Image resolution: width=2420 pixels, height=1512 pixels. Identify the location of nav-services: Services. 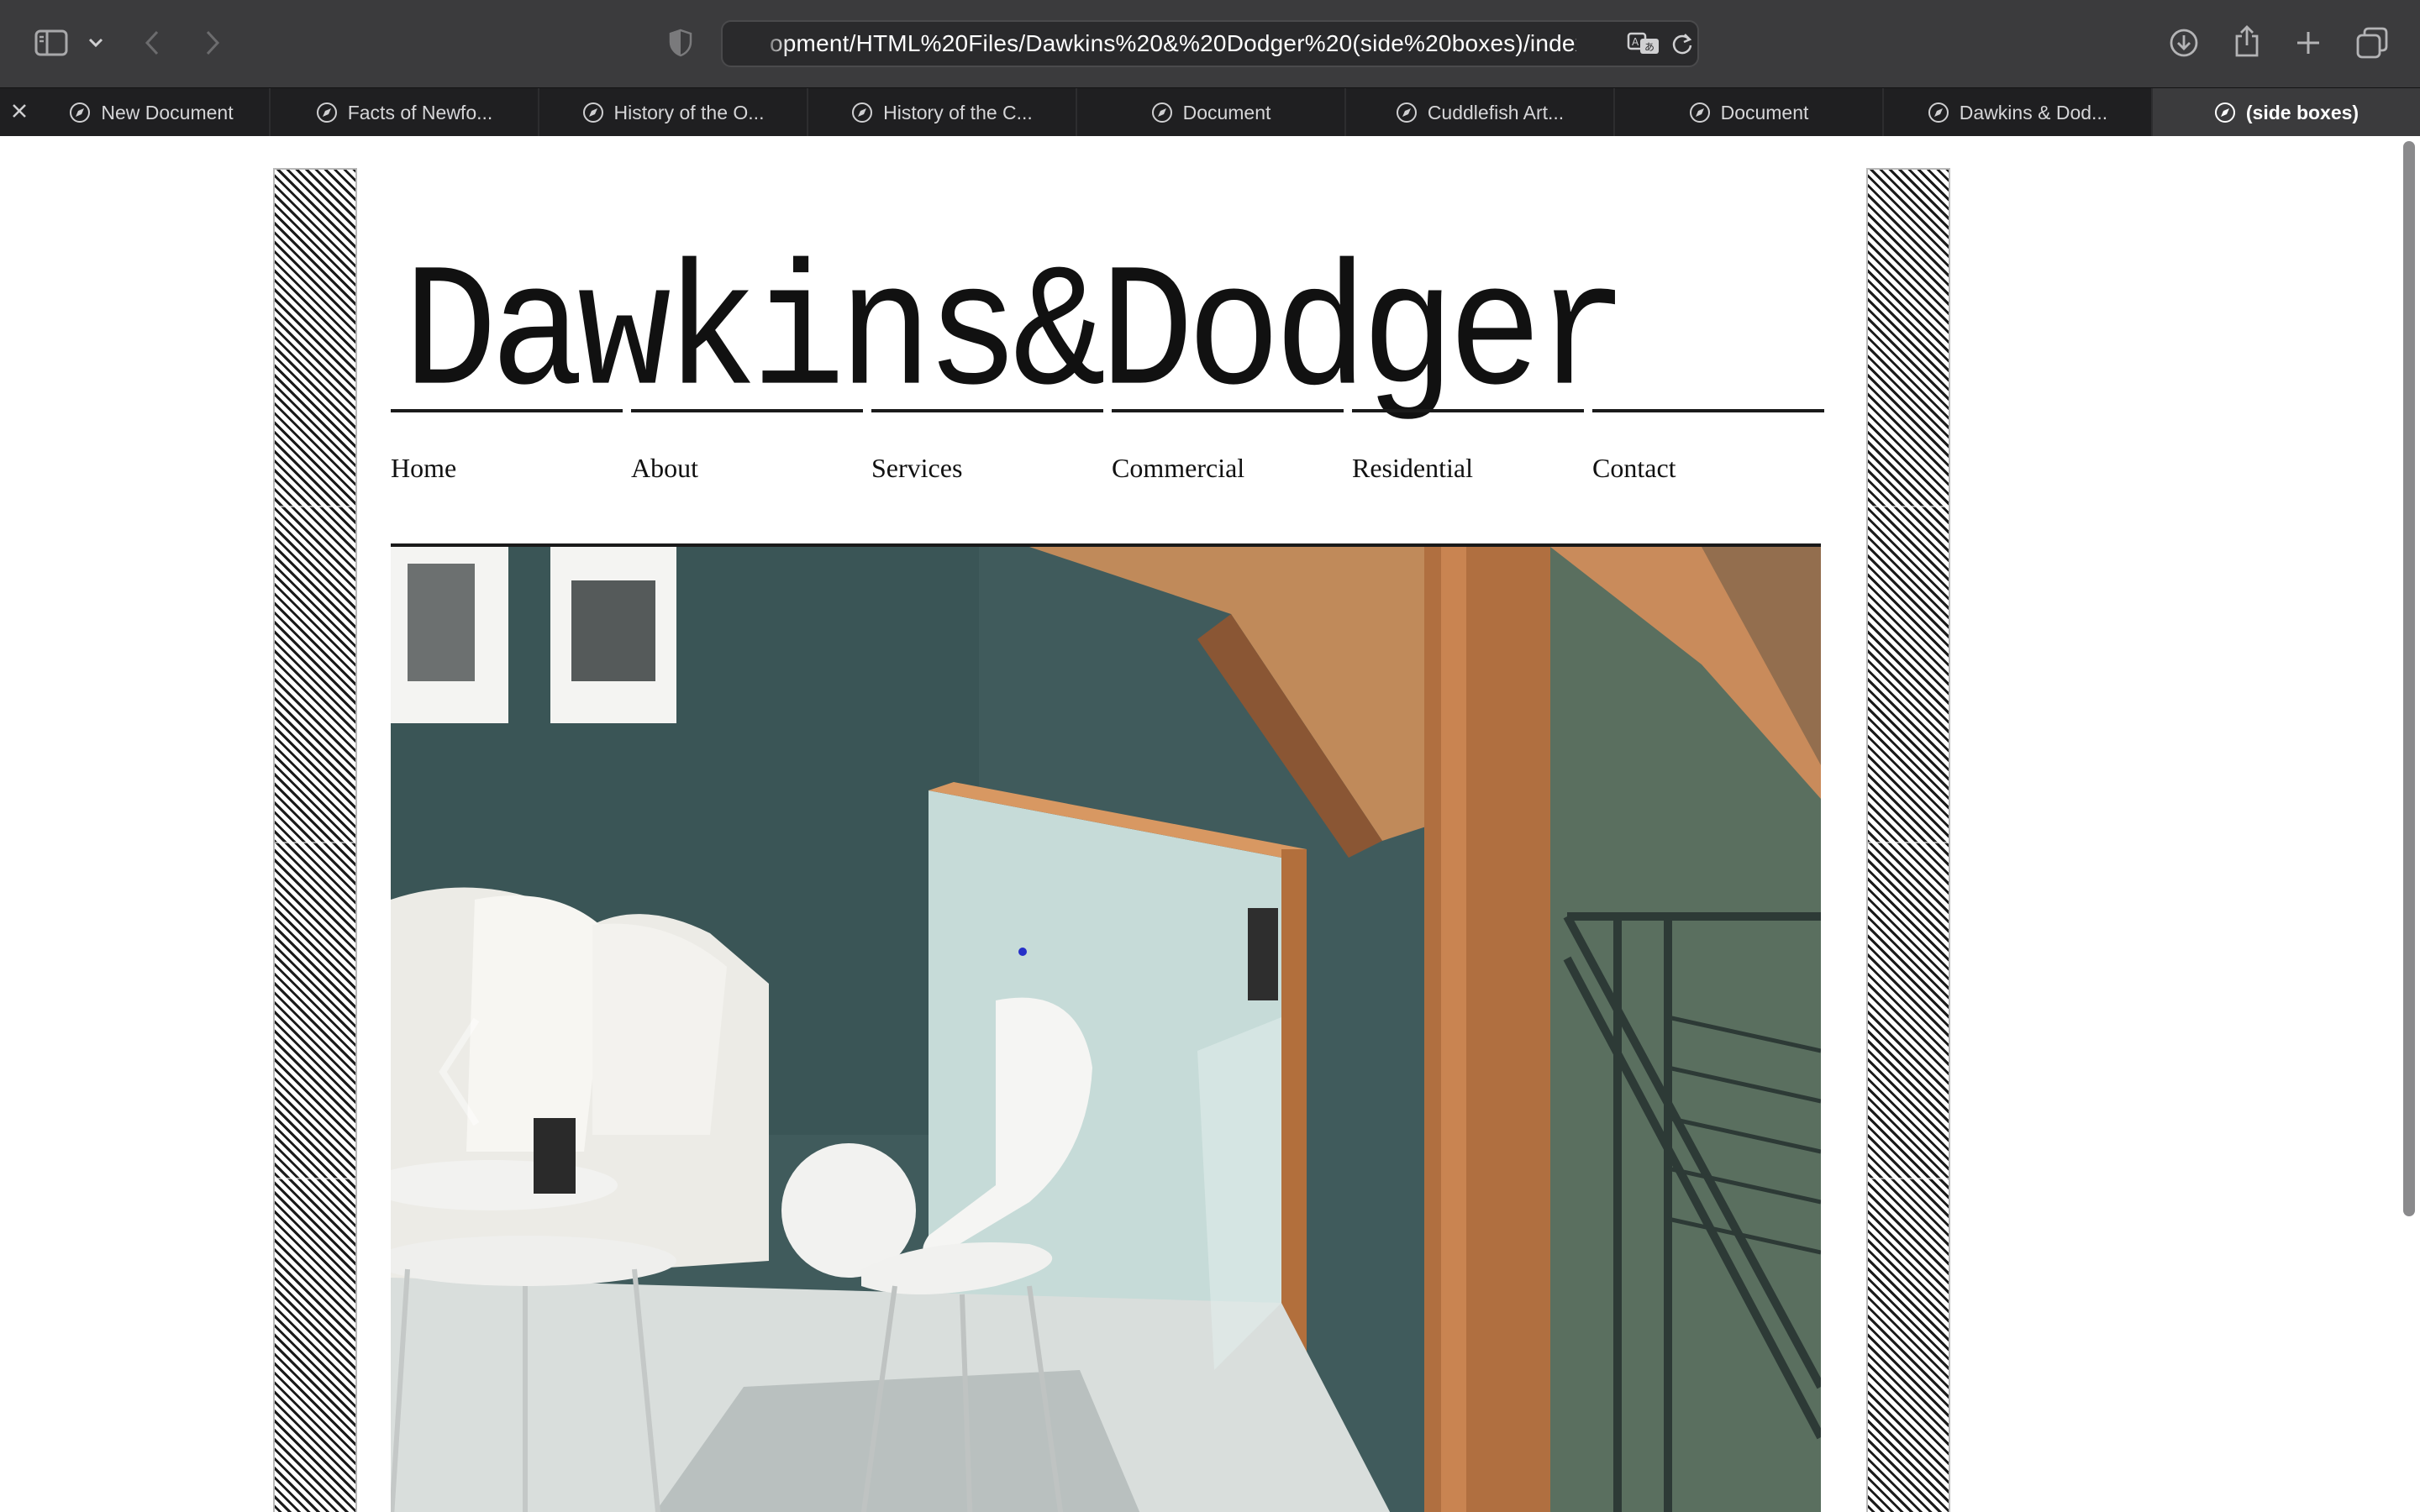
(987, 455).